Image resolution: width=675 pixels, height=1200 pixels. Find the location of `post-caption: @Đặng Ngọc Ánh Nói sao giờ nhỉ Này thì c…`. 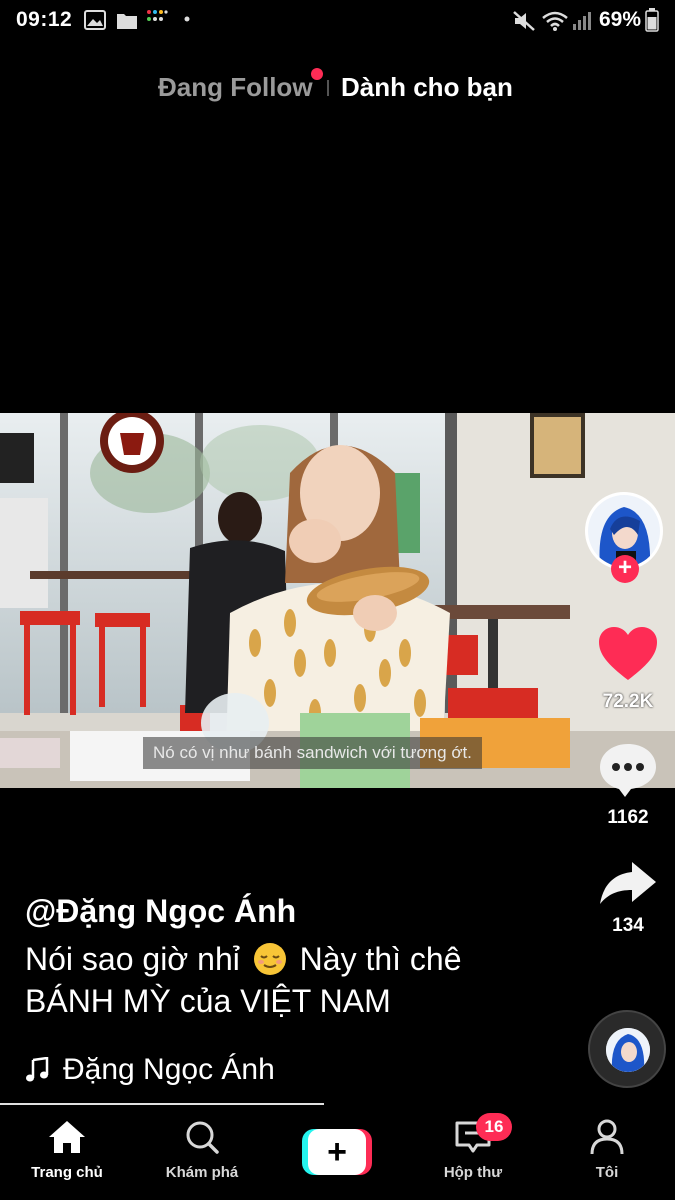

post-caption: @Đặng Ngọc Ánh Nói sao giờ nhỉ Này thì c… is located at coordinates (305, 956).